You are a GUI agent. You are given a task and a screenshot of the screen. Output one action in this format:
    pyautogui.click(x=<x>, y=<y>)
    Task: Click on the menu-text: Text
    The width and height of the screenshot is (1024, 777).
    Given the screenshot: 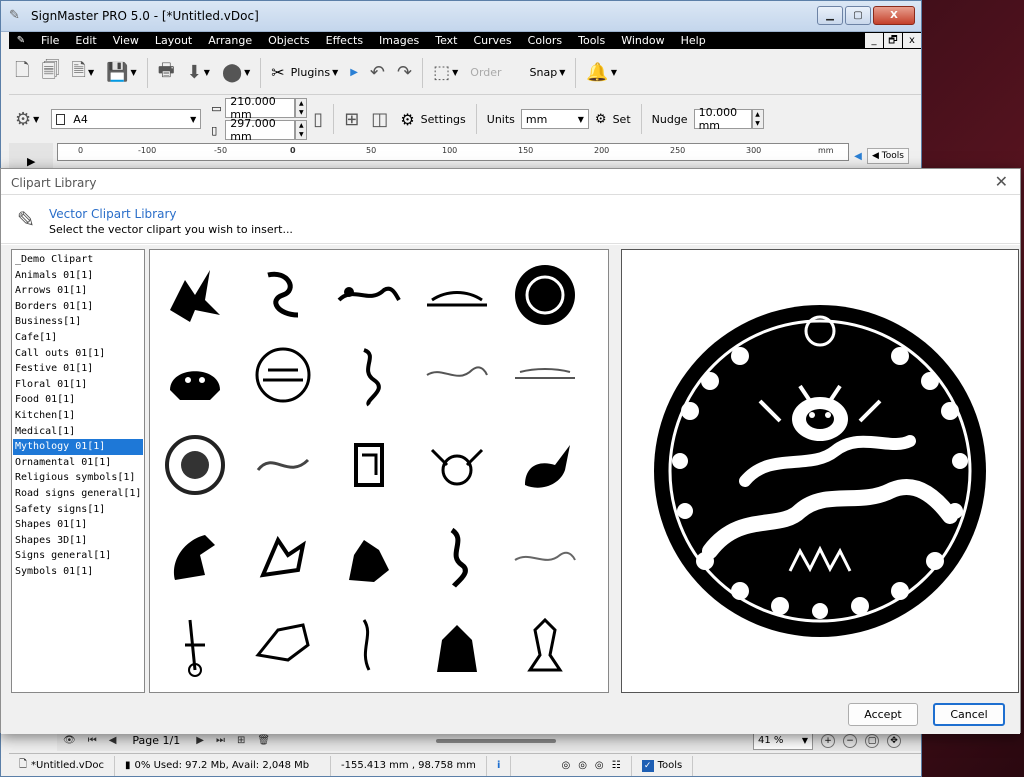 What is the action you would take?
    pyautogui.click(x=446, y=40)
    